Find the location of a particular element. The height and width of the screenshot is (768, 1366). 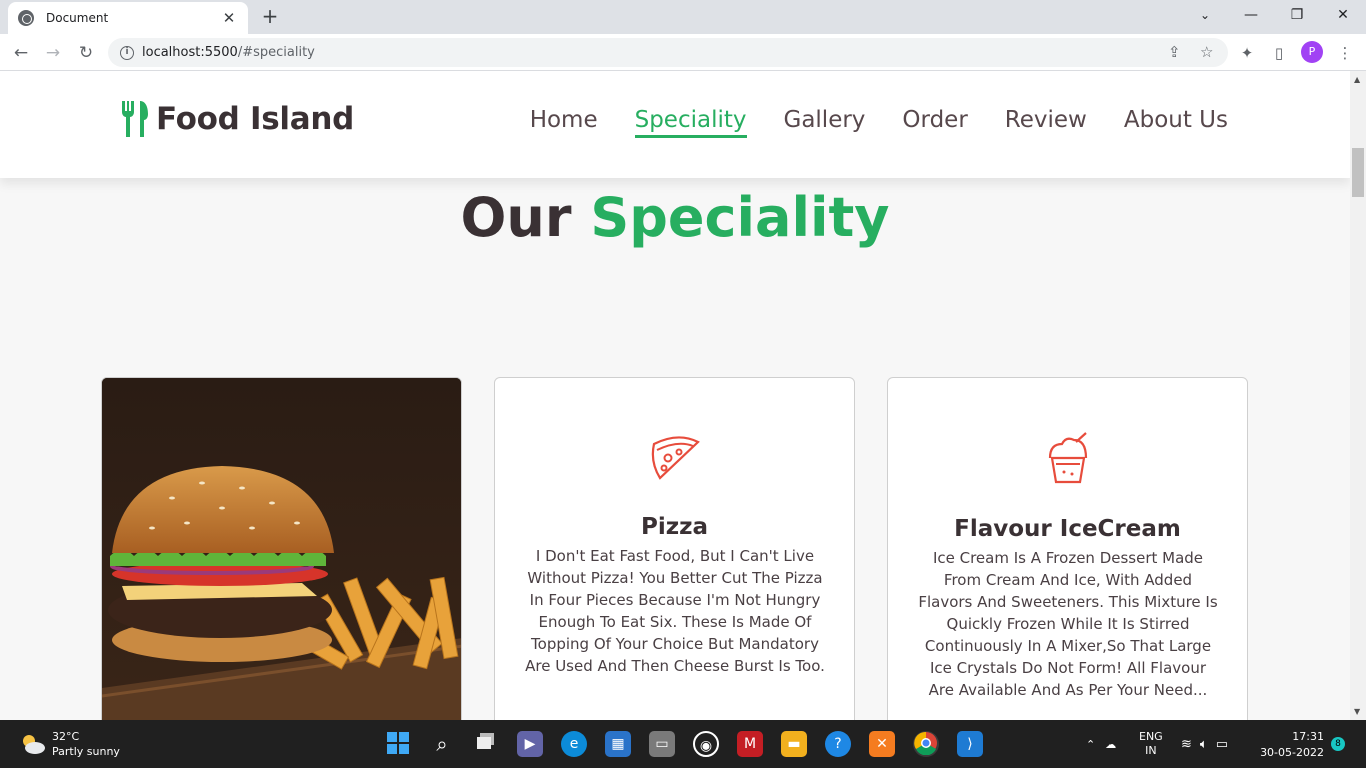

url-text: localhost:5500/#speciality is located at coordinates (228, 52).